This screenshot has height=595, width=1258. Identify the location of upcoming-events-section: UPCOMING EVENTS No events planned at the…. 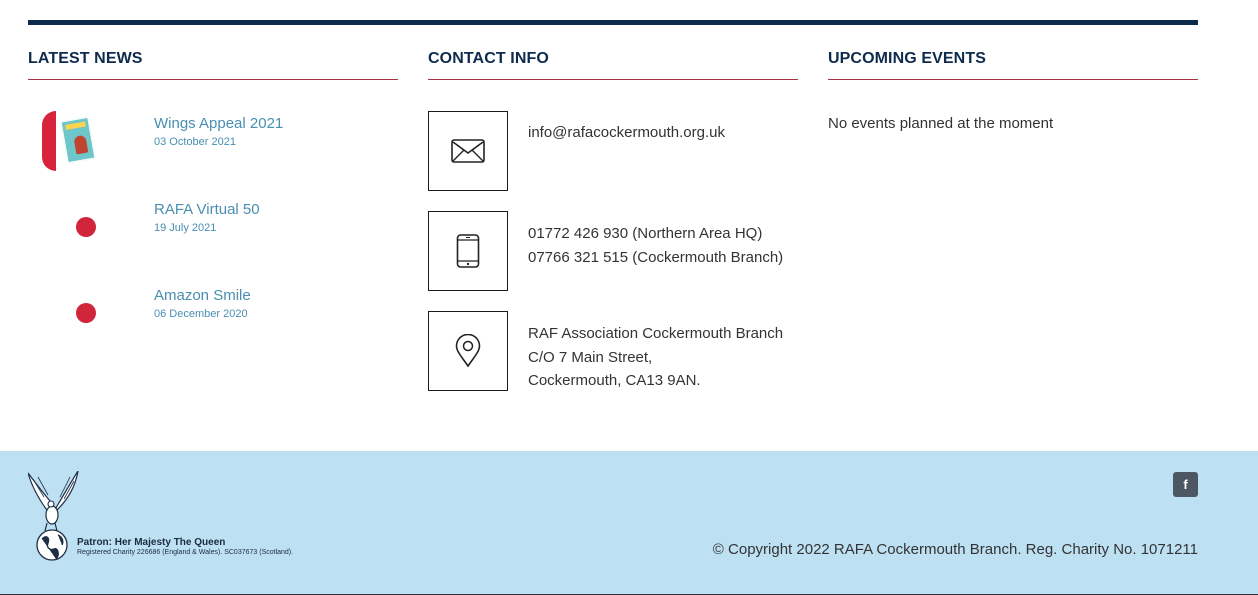
(1013, 90).